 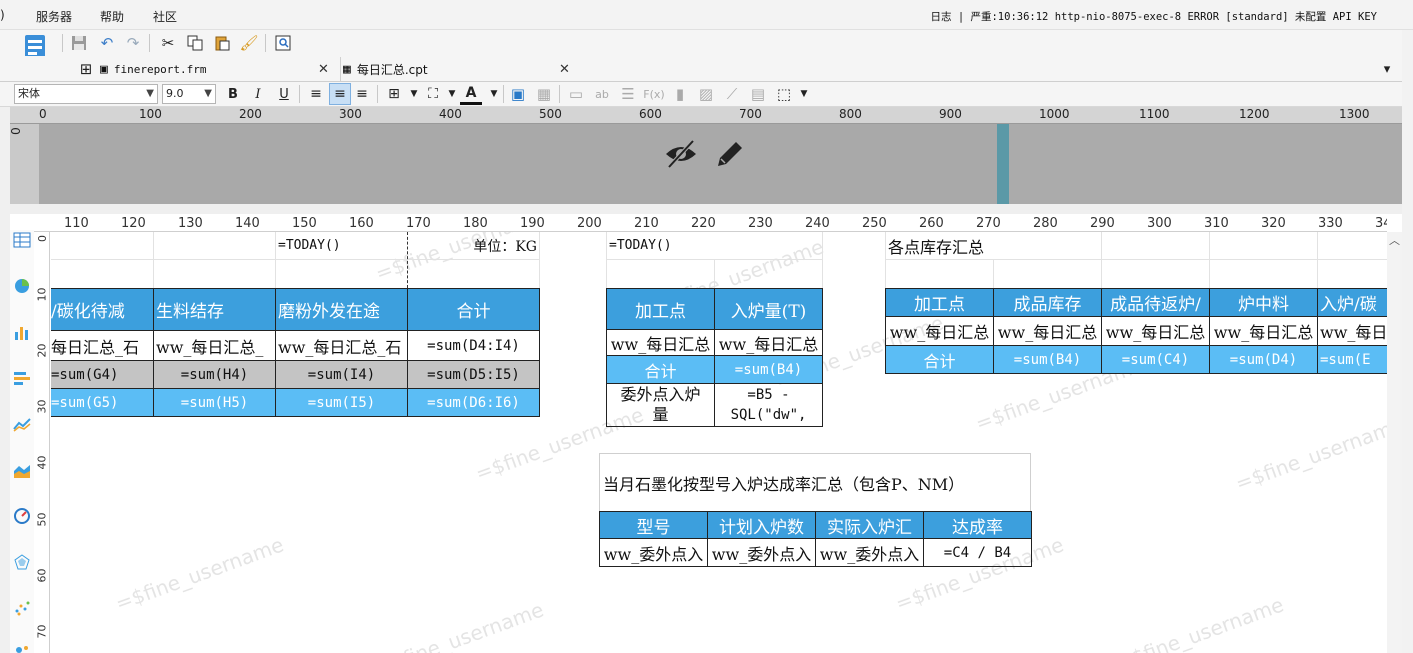 I want to click on header-cell: 合计, so click(x=474, y=309).